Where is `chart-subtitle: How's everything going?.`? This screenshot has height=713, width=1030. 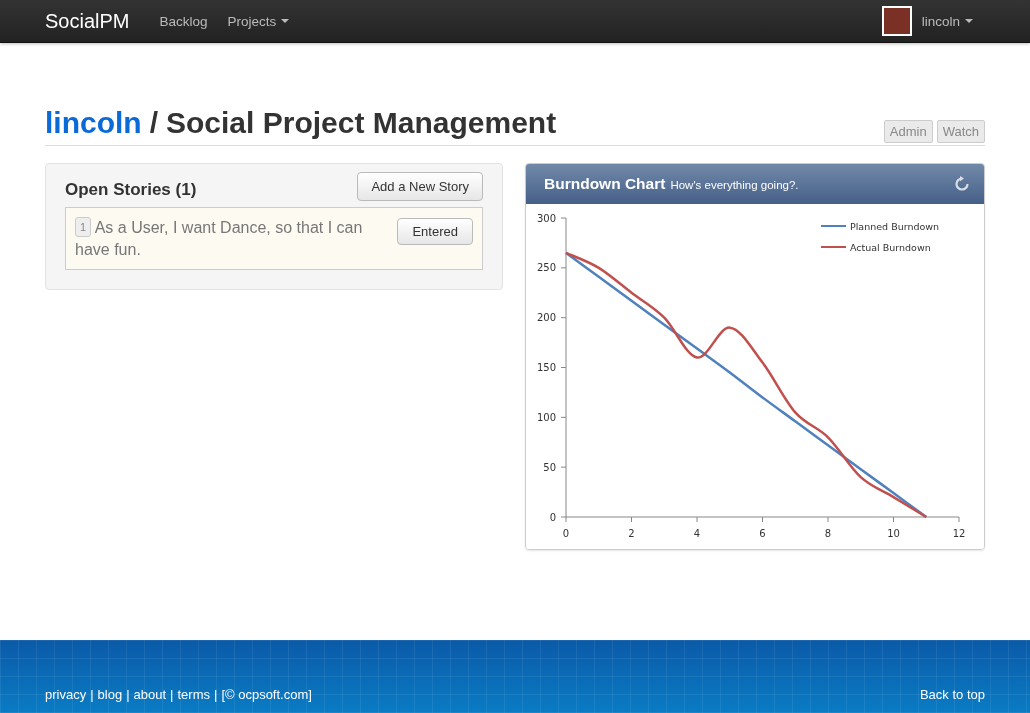 chart-subtitle: How's everything going?. is located at coordinates (734, 185).